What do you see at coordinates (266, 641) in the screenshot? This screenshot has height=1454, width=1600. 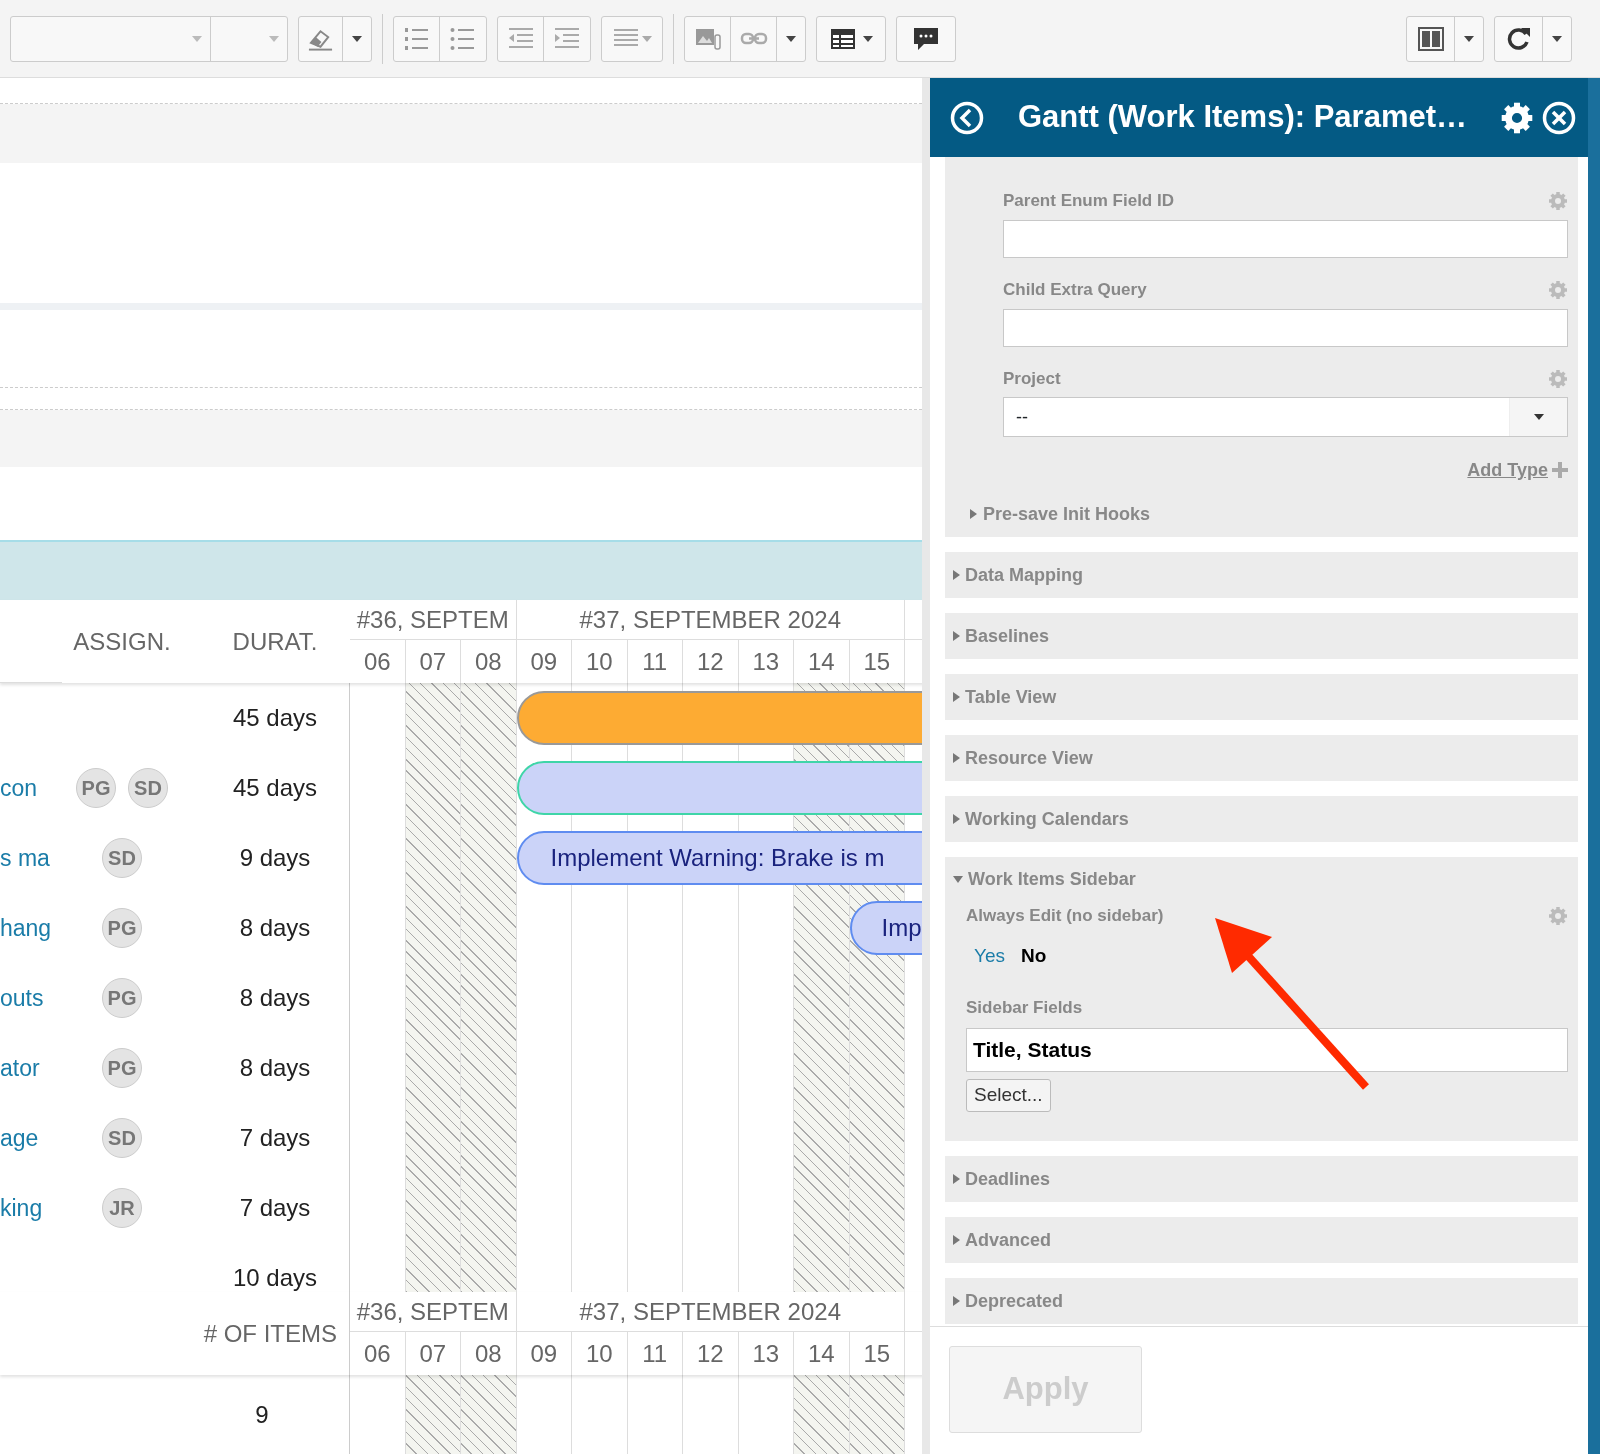 I see `column-header: DURAT.` at bounding box center [266, 641].